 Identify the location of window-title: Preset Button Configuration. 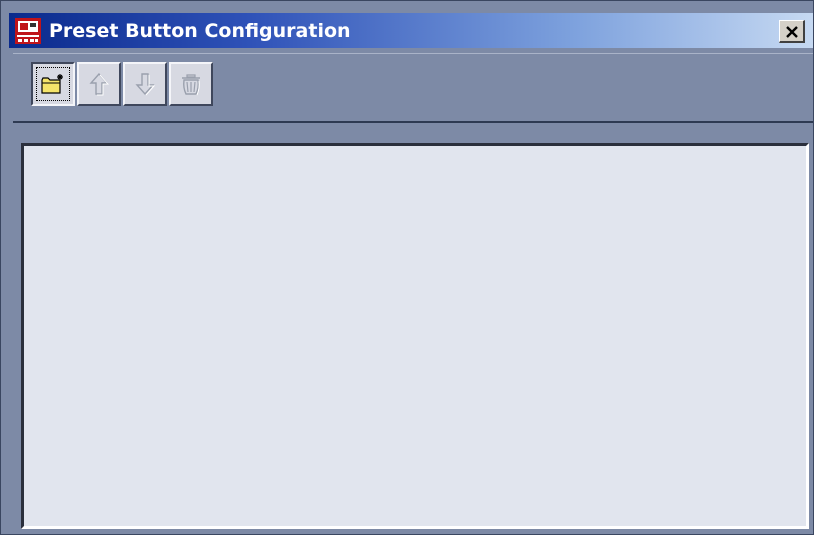
(200, 31).